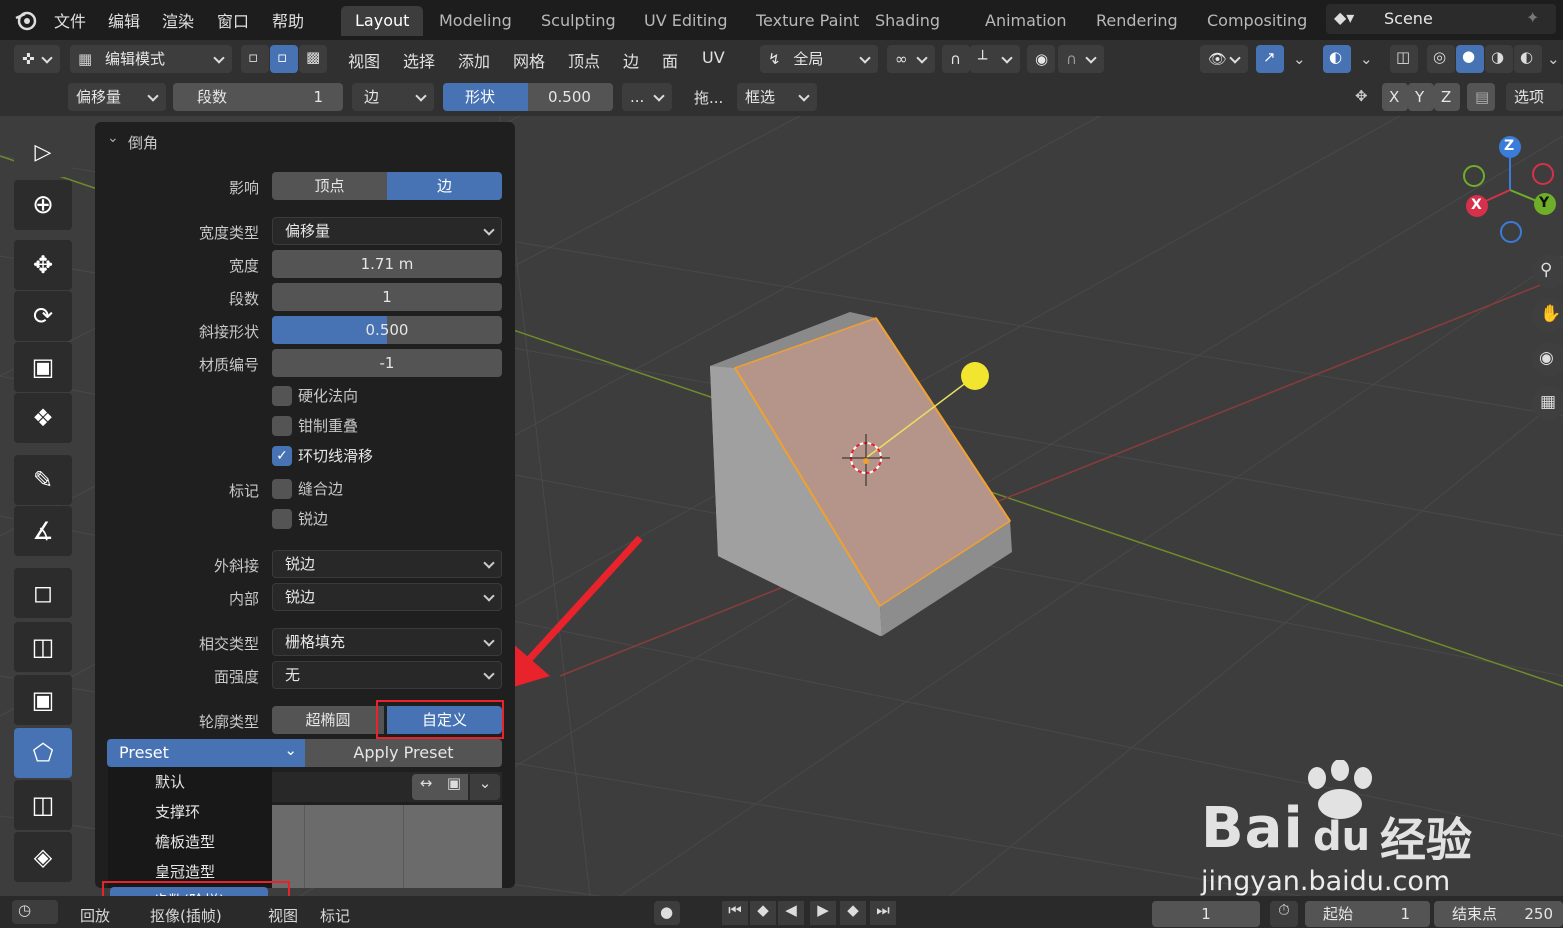  Describe the element at coordinates (823, 913) in the screenshot. I see `play-button: ▶` at that location.